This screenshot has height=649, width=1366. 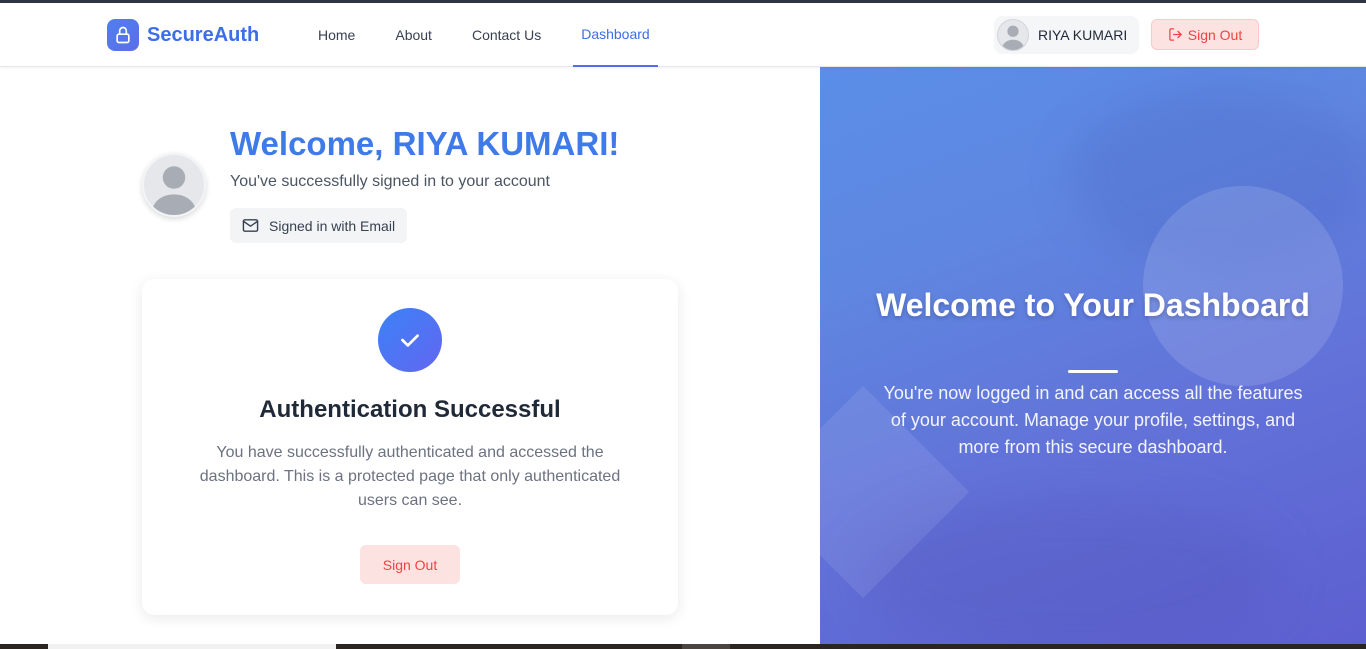 I want to click on user-menu: RIYA KUMARI, so click(x=1067, y=35).